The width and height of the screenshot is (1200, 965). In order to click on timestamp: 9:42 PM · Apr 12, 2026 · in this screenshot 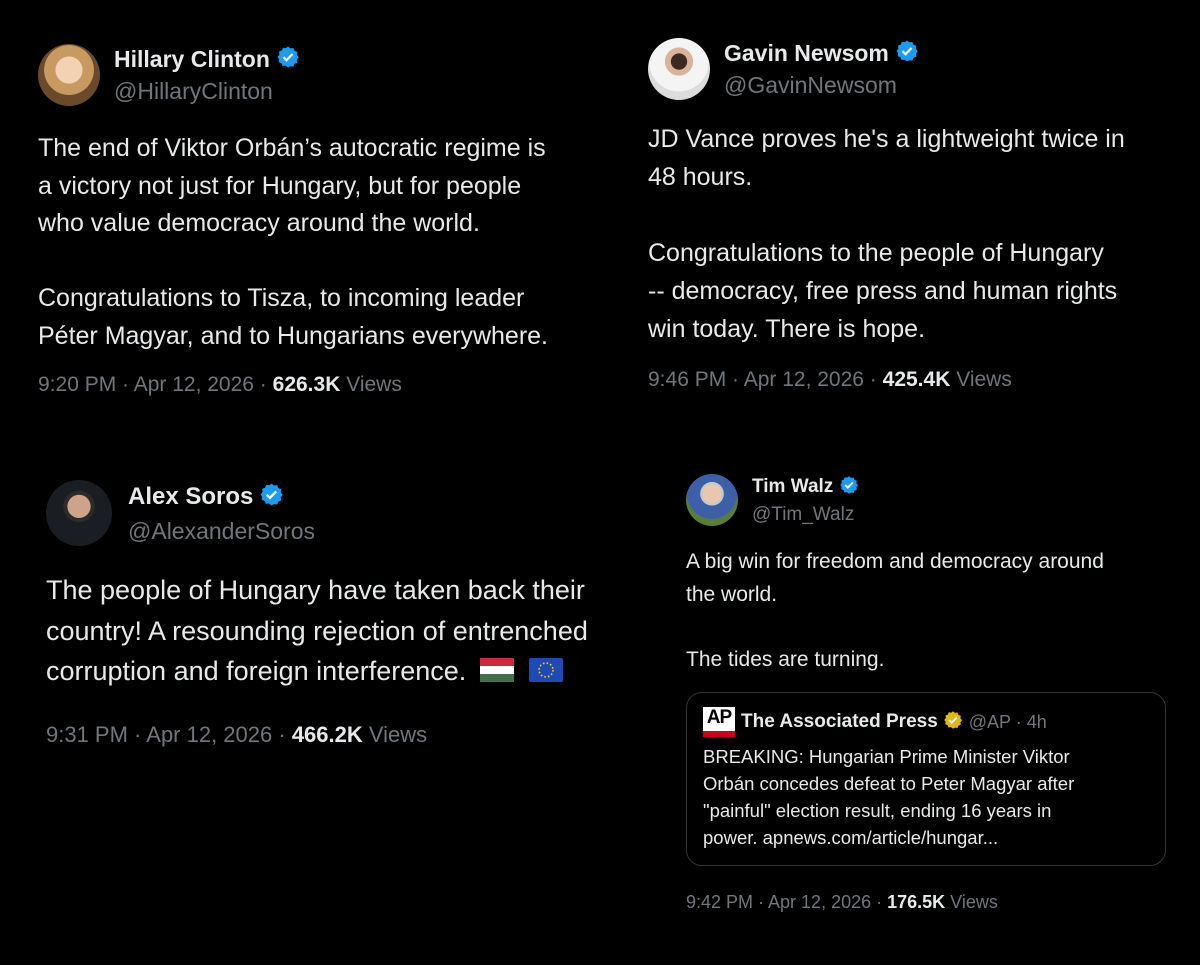, I will do `click(786, 902)`.